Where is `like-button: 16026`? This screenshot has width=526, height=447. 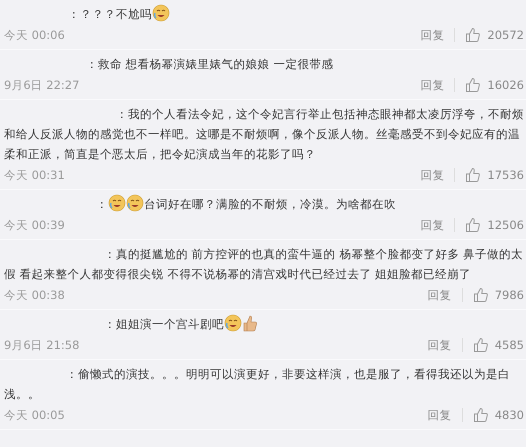
like-button: 16026 is located at coordinates (494, 85).